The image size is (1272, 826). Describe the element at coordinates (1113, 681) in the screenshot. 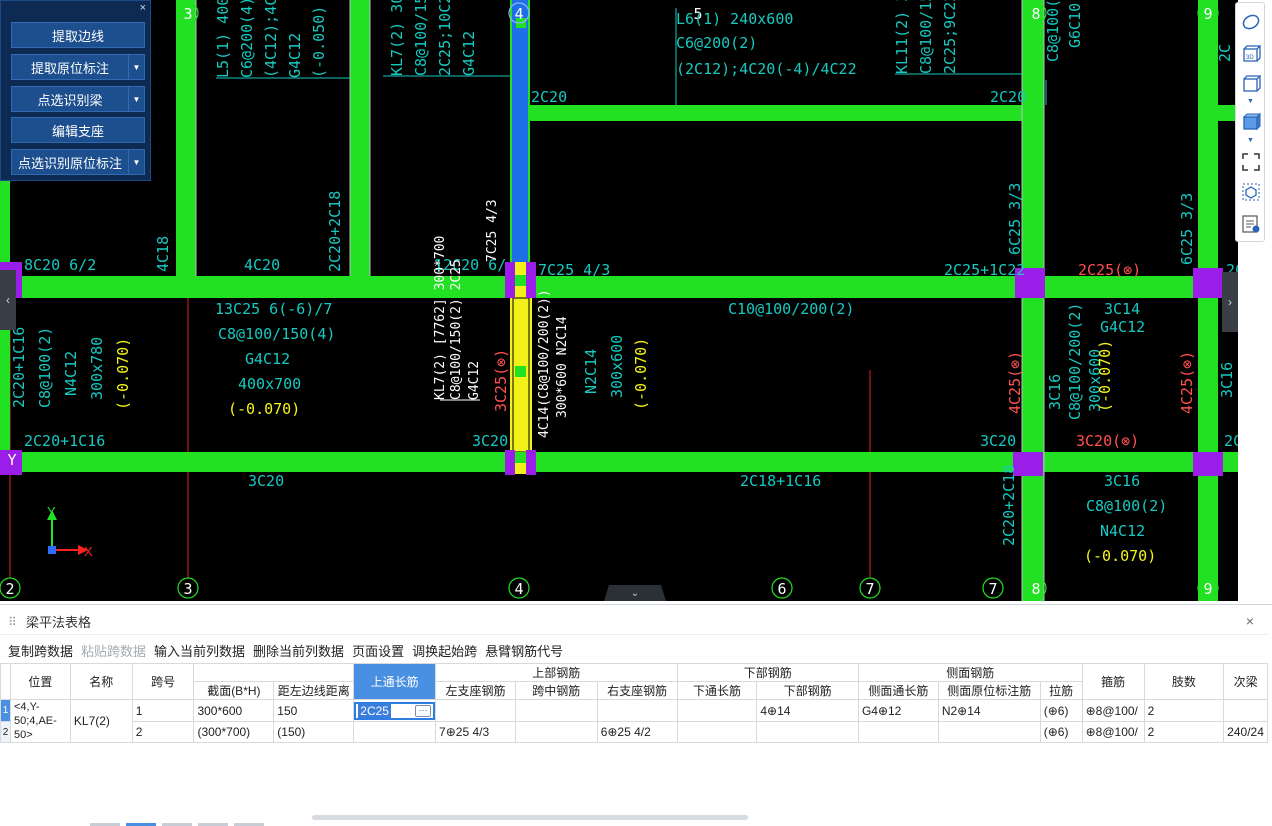

I see `header-stirrup: 箍筋` at that location.